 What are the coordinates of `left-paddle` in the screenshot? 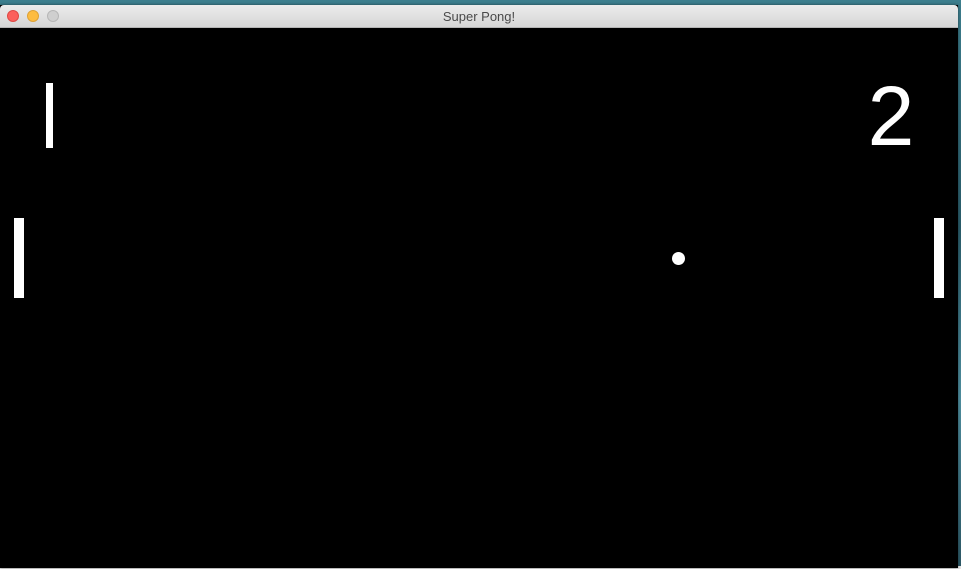 It's located at (19, 258).